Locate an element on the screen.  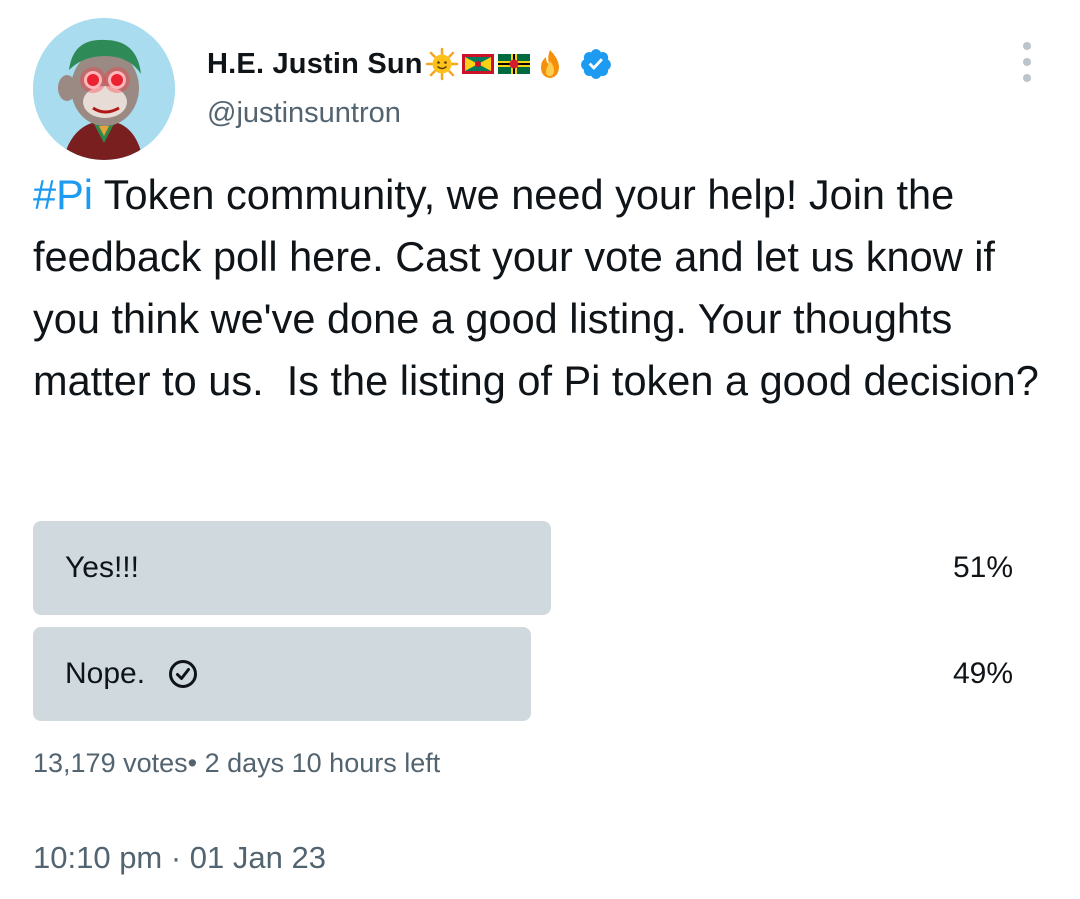
sun-emoji-icon is located at coordinates (442, 64).